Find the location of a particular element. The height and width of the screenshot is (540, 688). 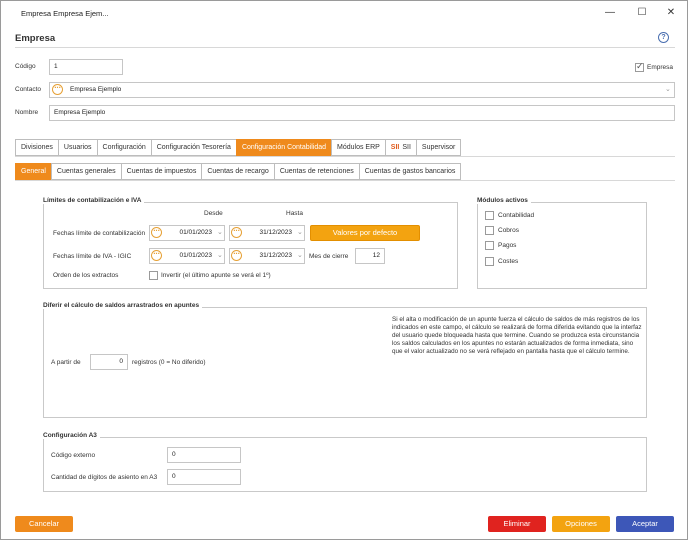

maximize-button: ☐ is located at coordinates (642, 13).